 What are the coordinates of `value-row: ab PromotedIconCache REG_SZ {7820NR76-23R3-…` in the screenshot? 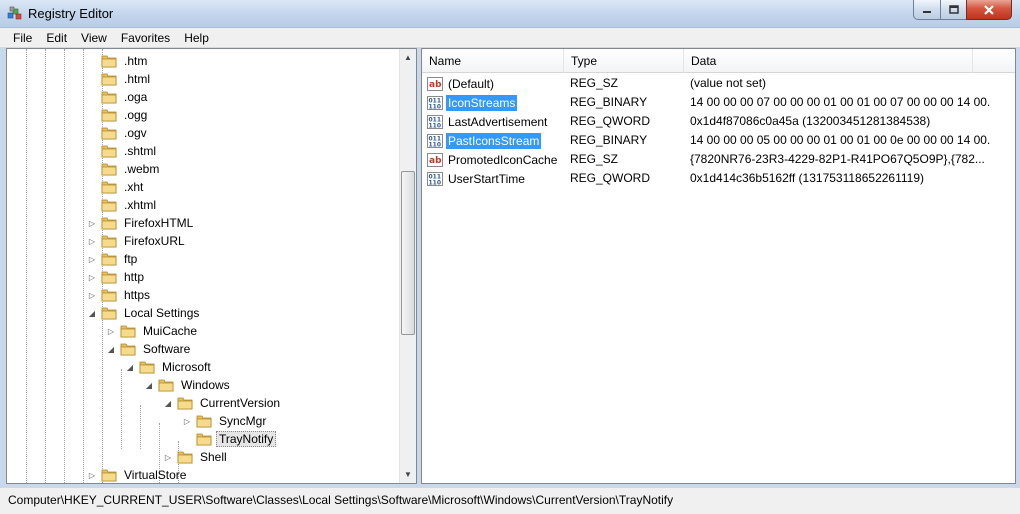 It's located at (718, 159).